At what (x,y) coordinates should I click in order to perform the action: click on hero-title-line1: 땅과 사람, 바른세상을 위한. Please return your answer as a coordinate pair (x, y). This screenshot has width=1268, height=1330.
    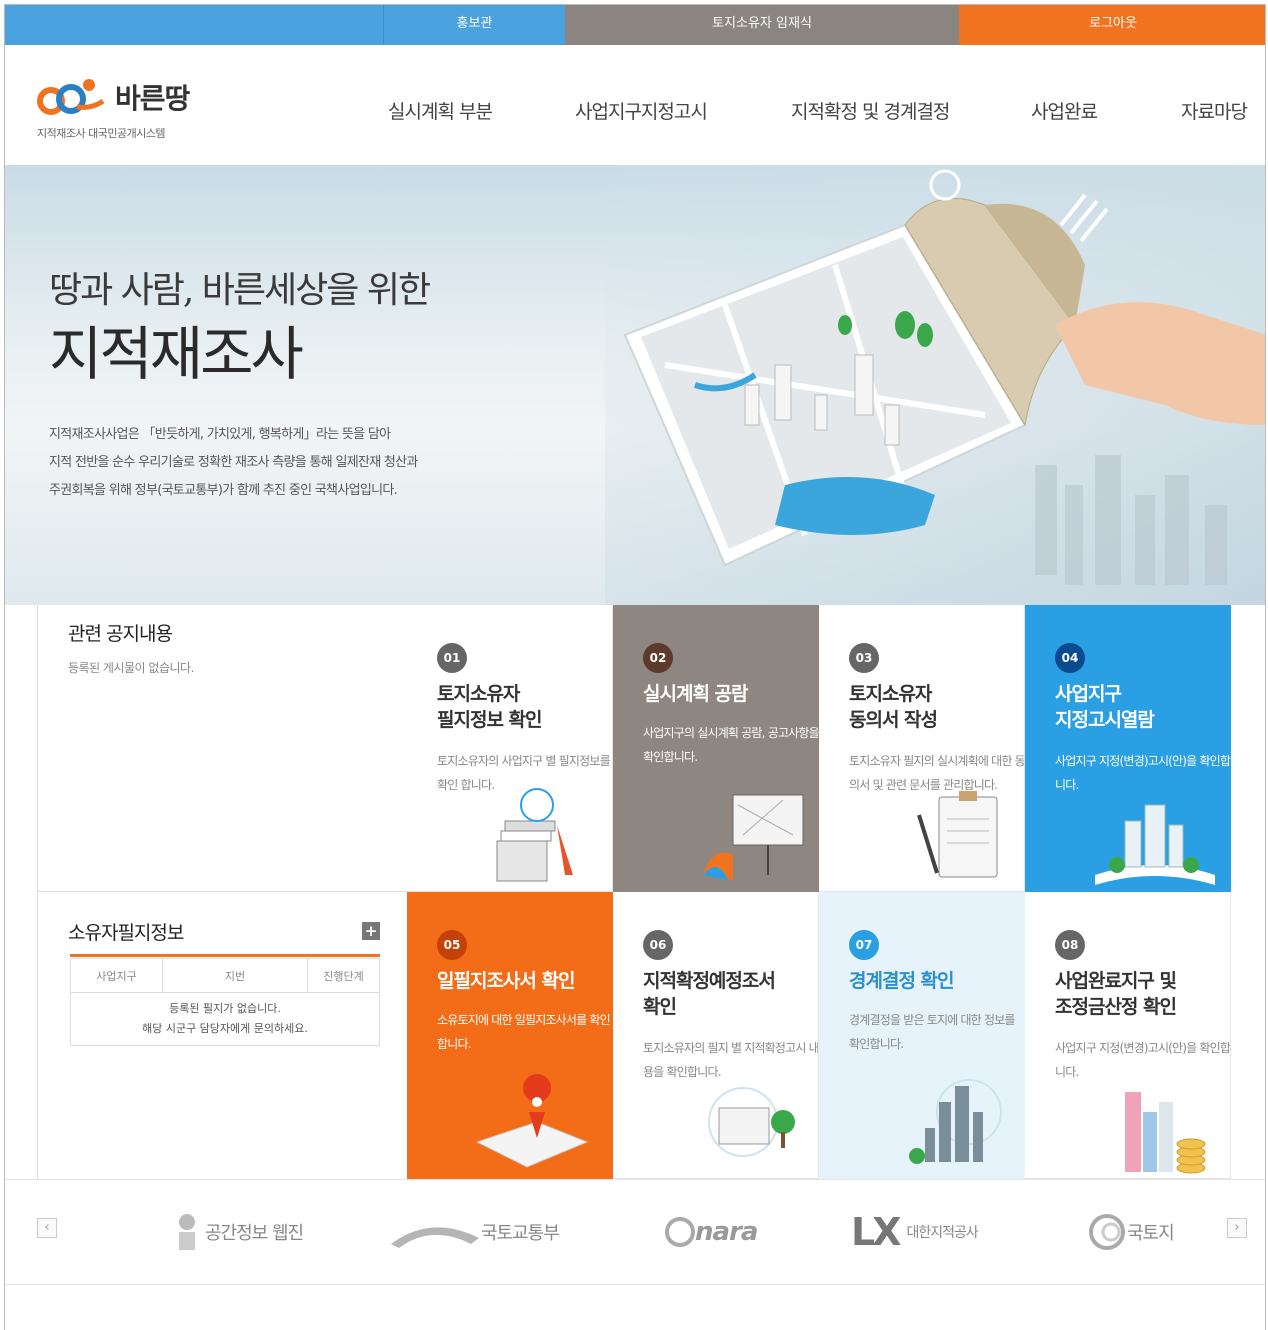
    Looking at the image, I should click on (240, 290).